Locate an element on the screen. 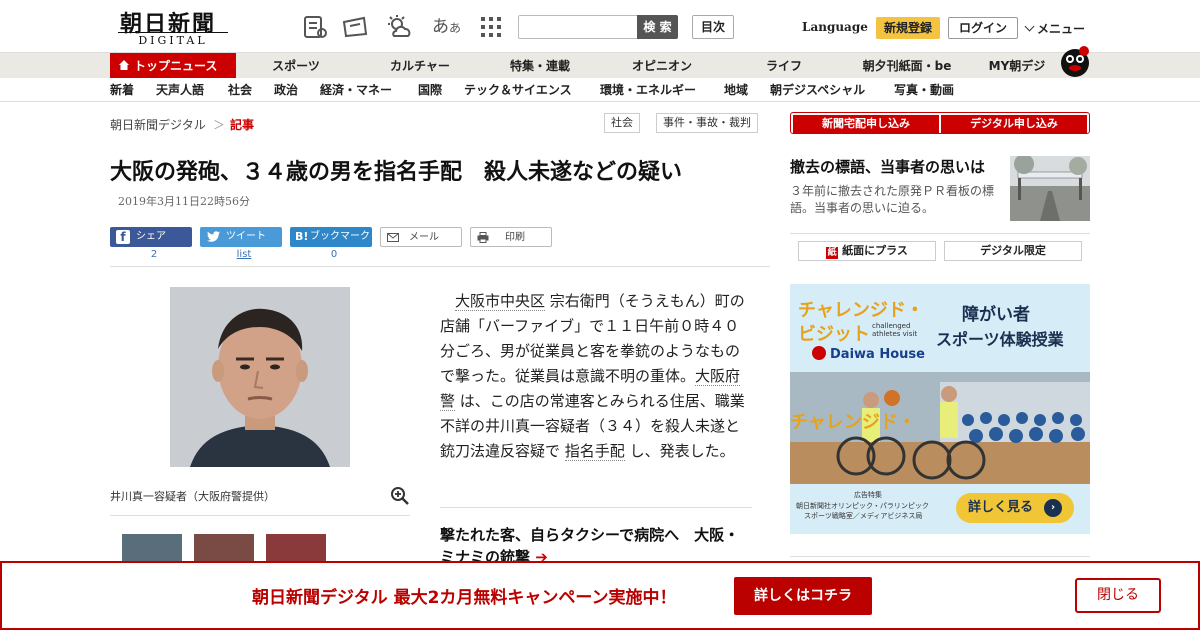 Image resolution: width=1200 pixels, height=630 pixels. twitter-share-count: list is located at coordinates (244, 254).